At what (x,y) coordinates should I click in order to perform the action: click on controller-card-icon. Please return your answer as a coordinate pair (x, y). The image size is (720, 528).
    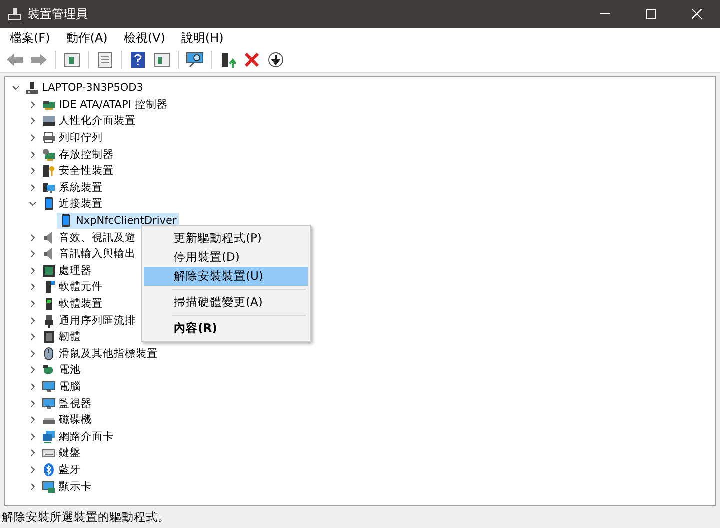
    Looking at the image, I should click on (49, 155).